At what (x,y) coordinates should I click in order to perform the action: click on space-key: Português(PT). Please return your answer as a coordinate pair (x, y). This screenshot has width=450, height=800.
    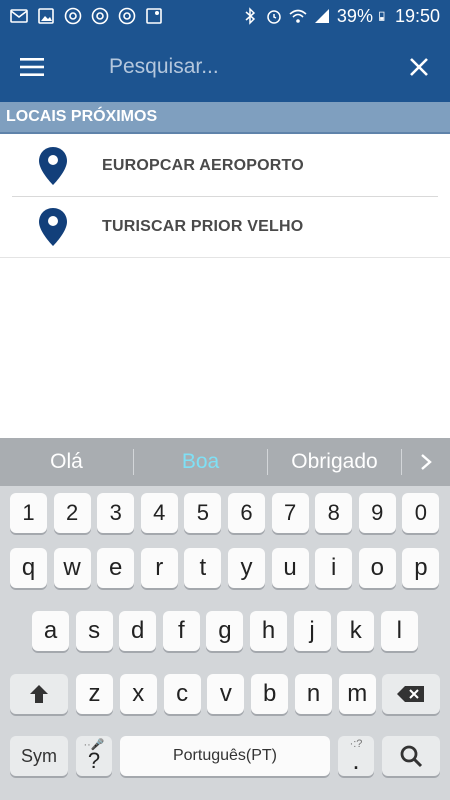
    Looking at the image, I should click on (225, 756).